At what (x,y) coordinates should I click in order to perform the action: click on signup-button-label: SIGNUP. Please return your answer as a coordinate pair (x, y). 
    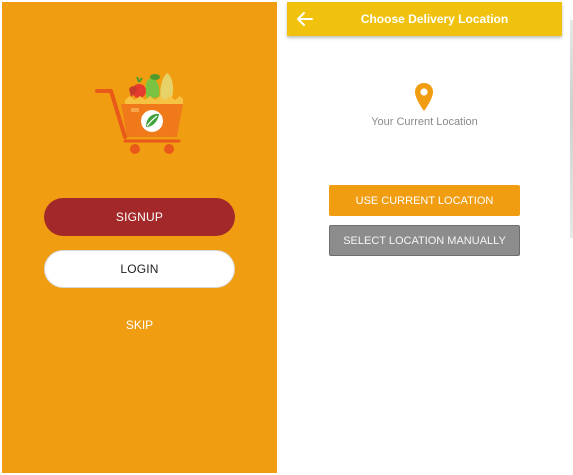
    Looking at the image, I should click on (139, 217).